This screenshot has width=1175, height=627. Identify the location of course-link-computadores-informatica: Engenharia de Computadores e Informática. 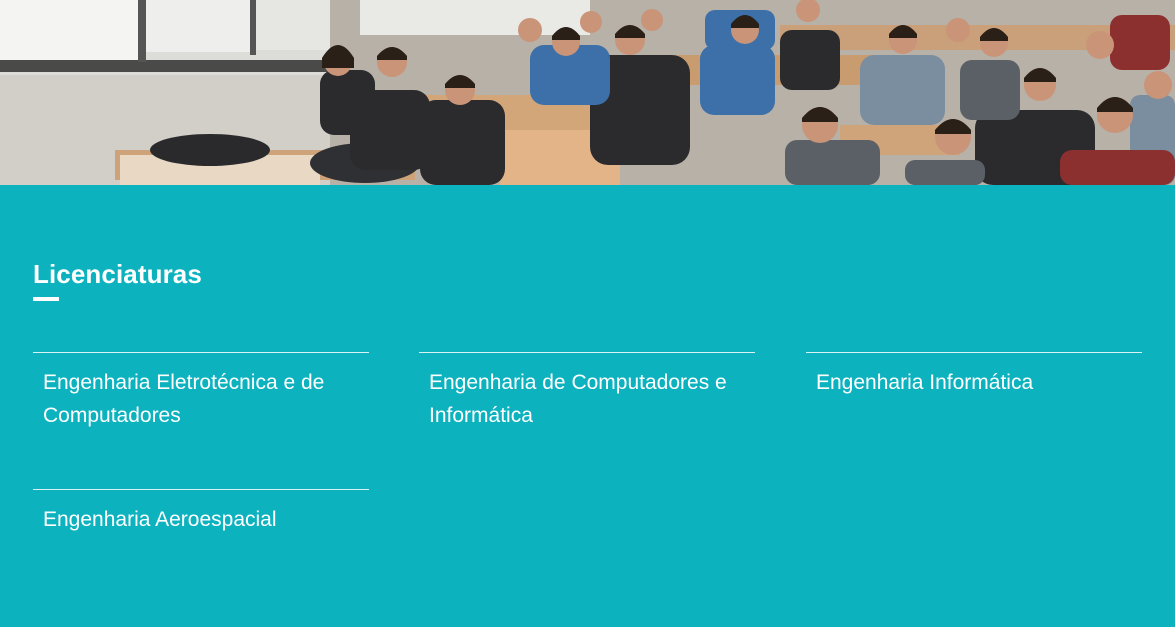
(587, 392).